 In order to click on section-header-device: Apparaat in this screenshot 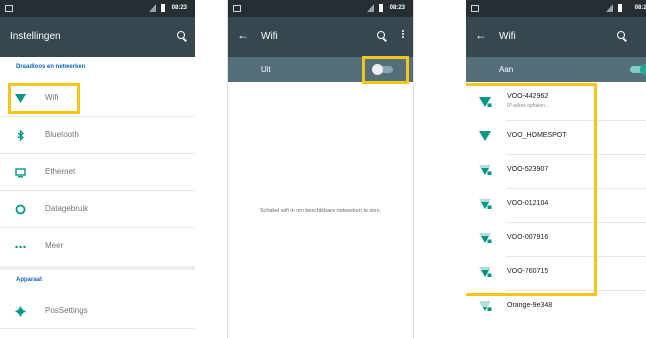, I will do `click(29, 280)`.